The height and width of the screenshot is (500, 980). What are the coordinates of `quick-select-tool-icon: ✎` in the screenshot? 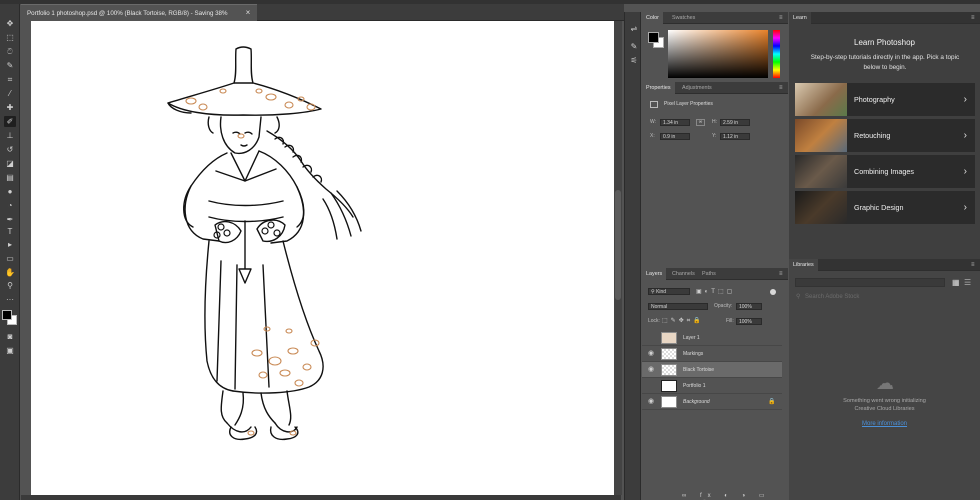 It's located at (10, 65).